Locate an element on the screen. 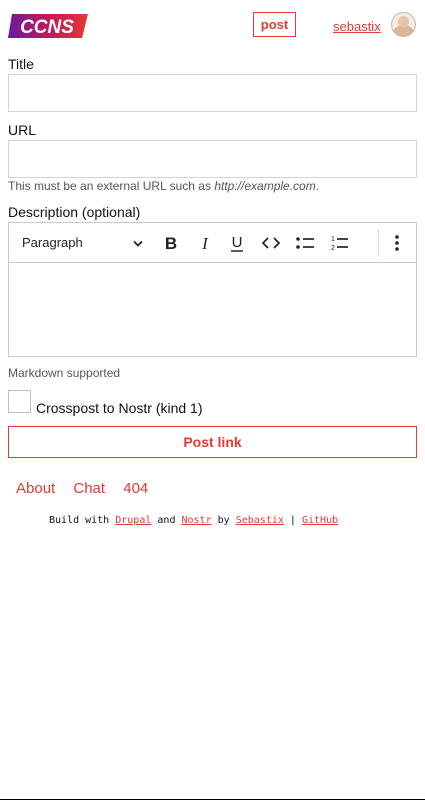 This screenshot has width=425, height=800. footer-nav: About Chat 404 is located at coordinates (89, 488).